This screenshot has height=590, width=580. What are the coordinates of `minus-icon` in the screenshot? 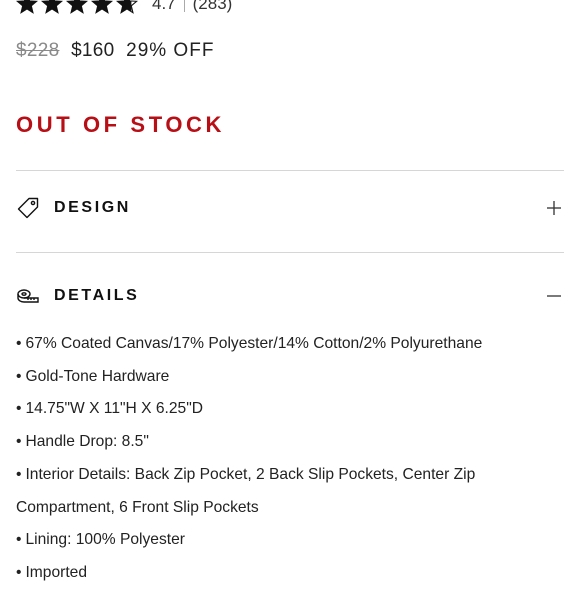 It's located at (554, 296).